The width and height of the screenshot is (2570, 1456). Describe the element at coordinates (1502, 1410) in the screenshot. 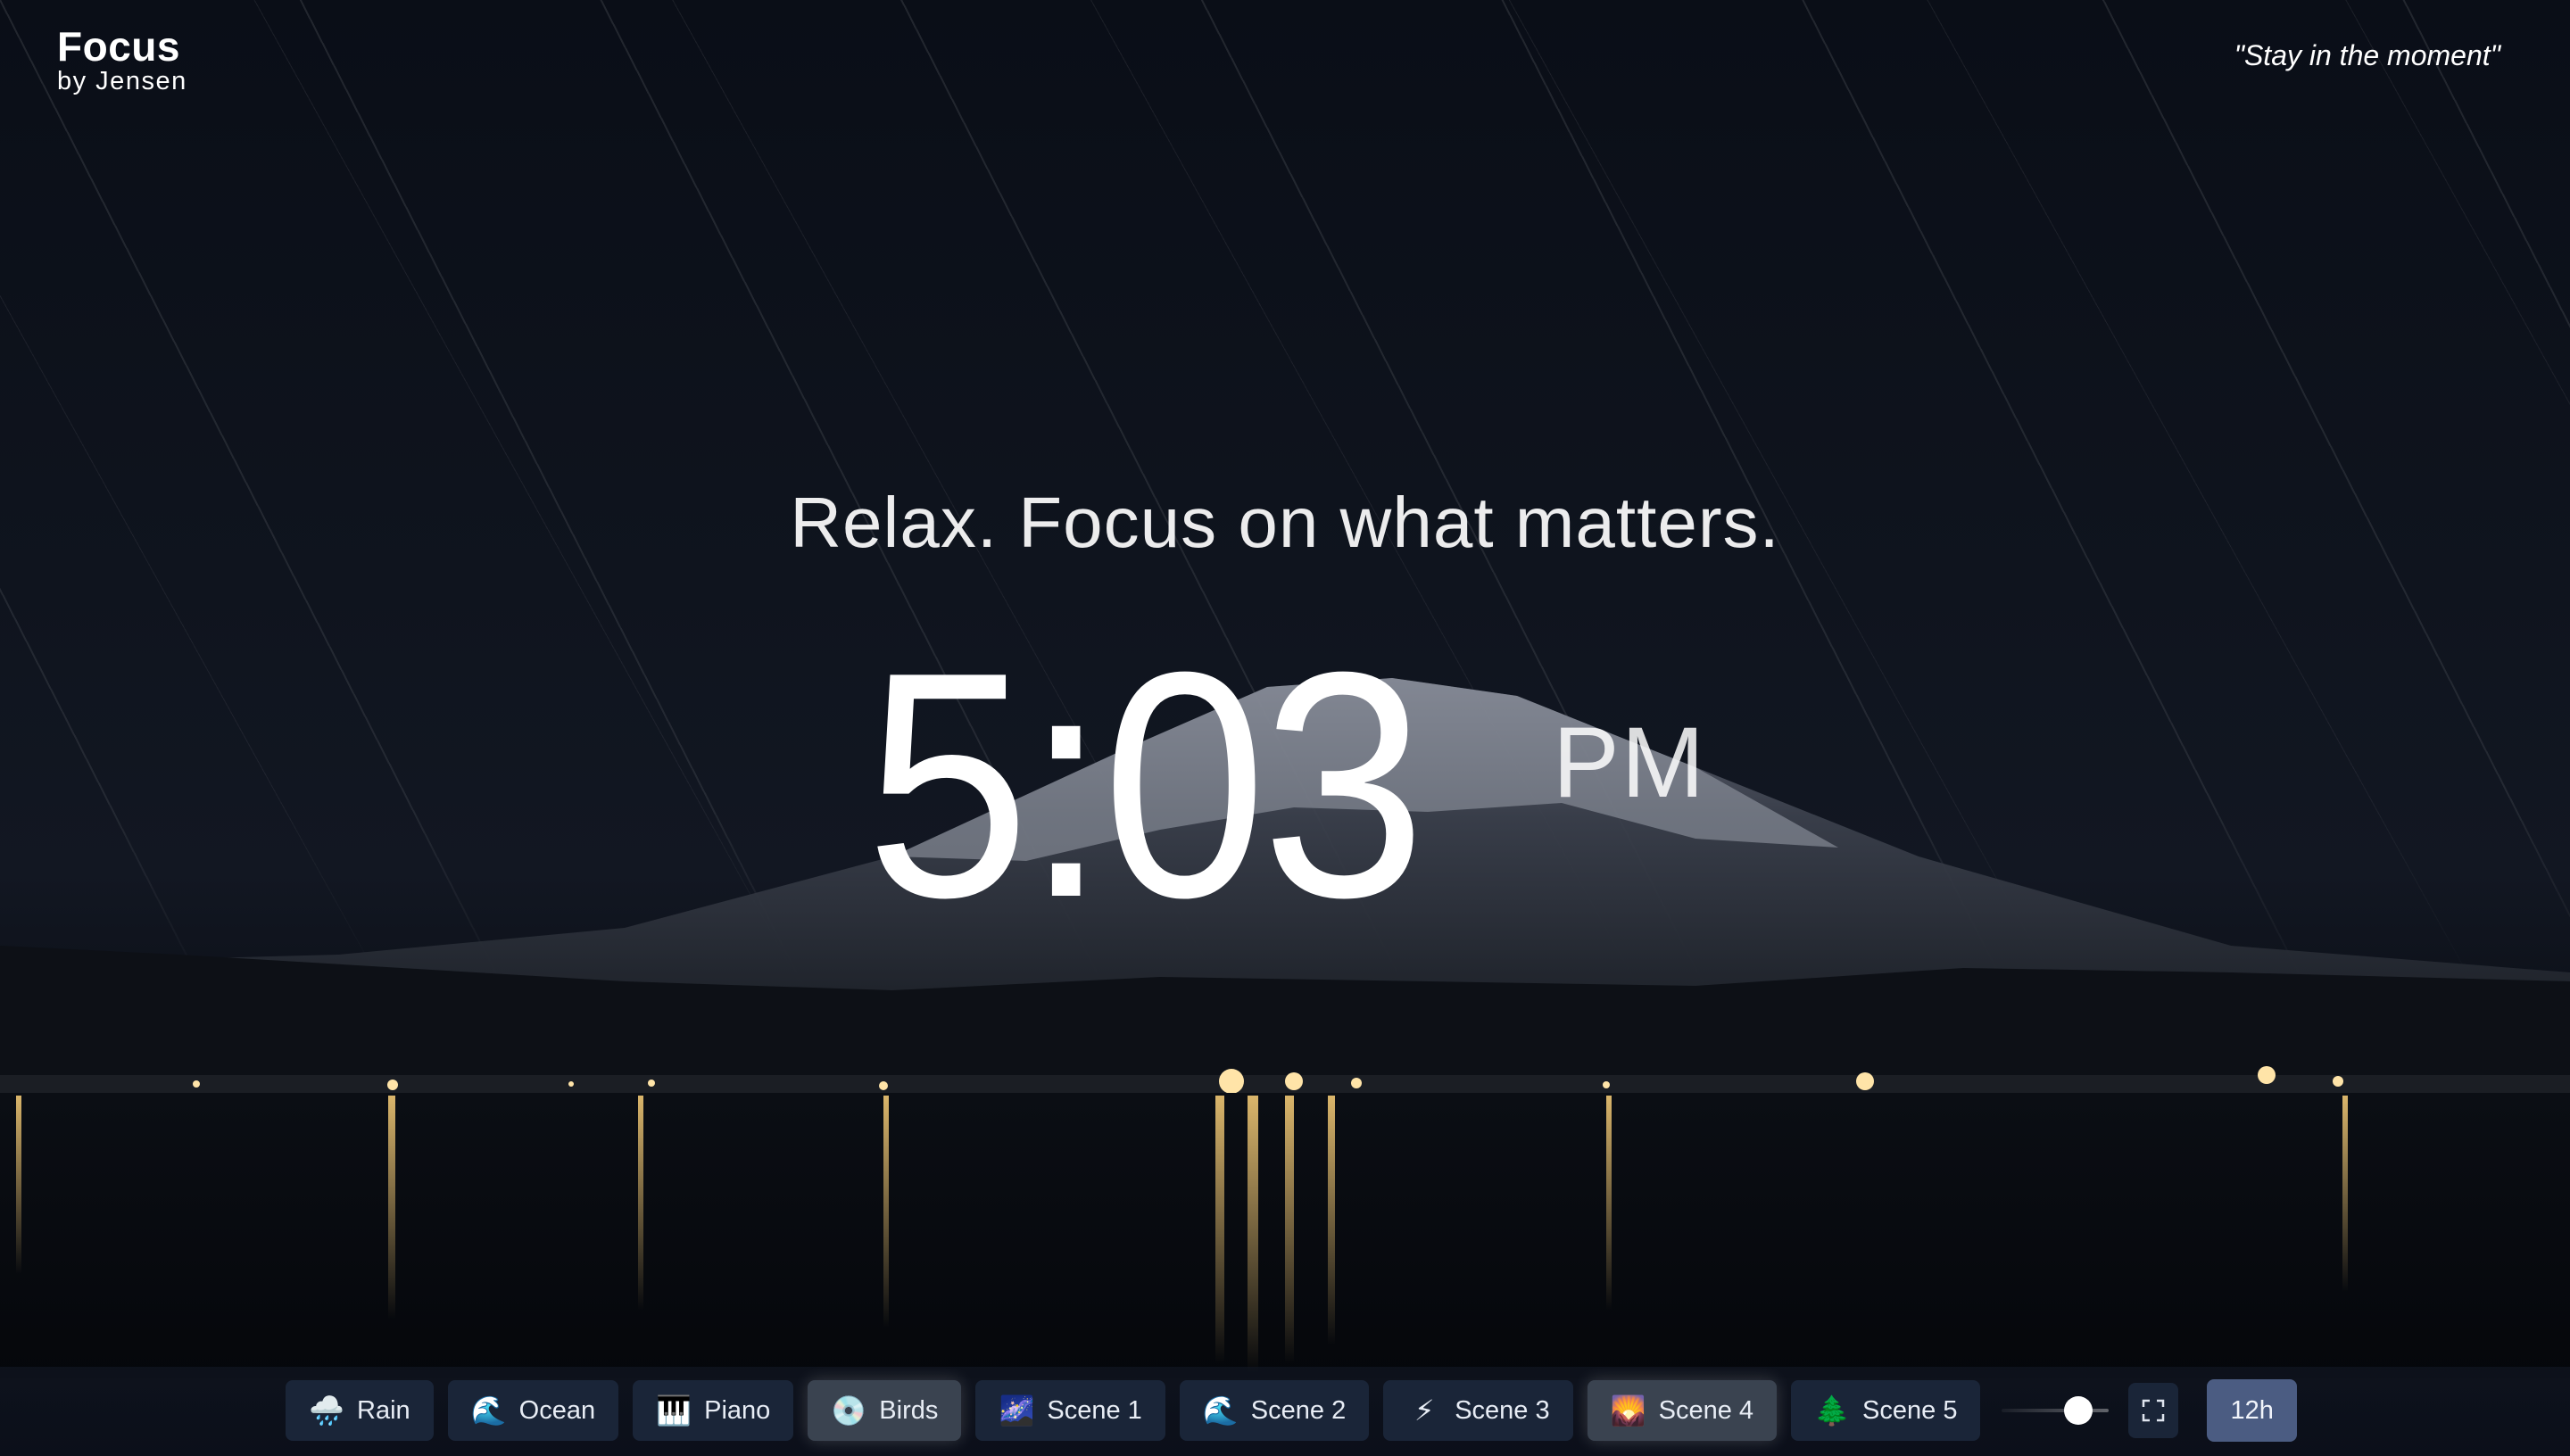

I see `scene-3-label: Scene 3` at that location.